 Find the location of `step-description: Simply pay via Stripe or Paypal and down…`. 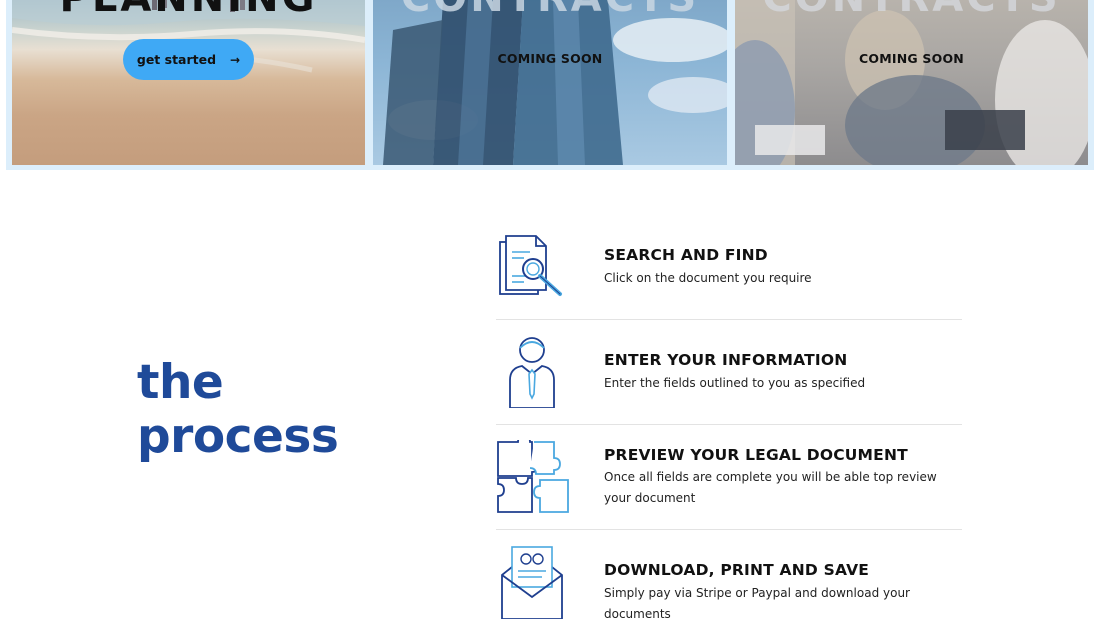

step-description: Simply pay via Stripe or Paypal and down… is located at coordinates (757, 603).